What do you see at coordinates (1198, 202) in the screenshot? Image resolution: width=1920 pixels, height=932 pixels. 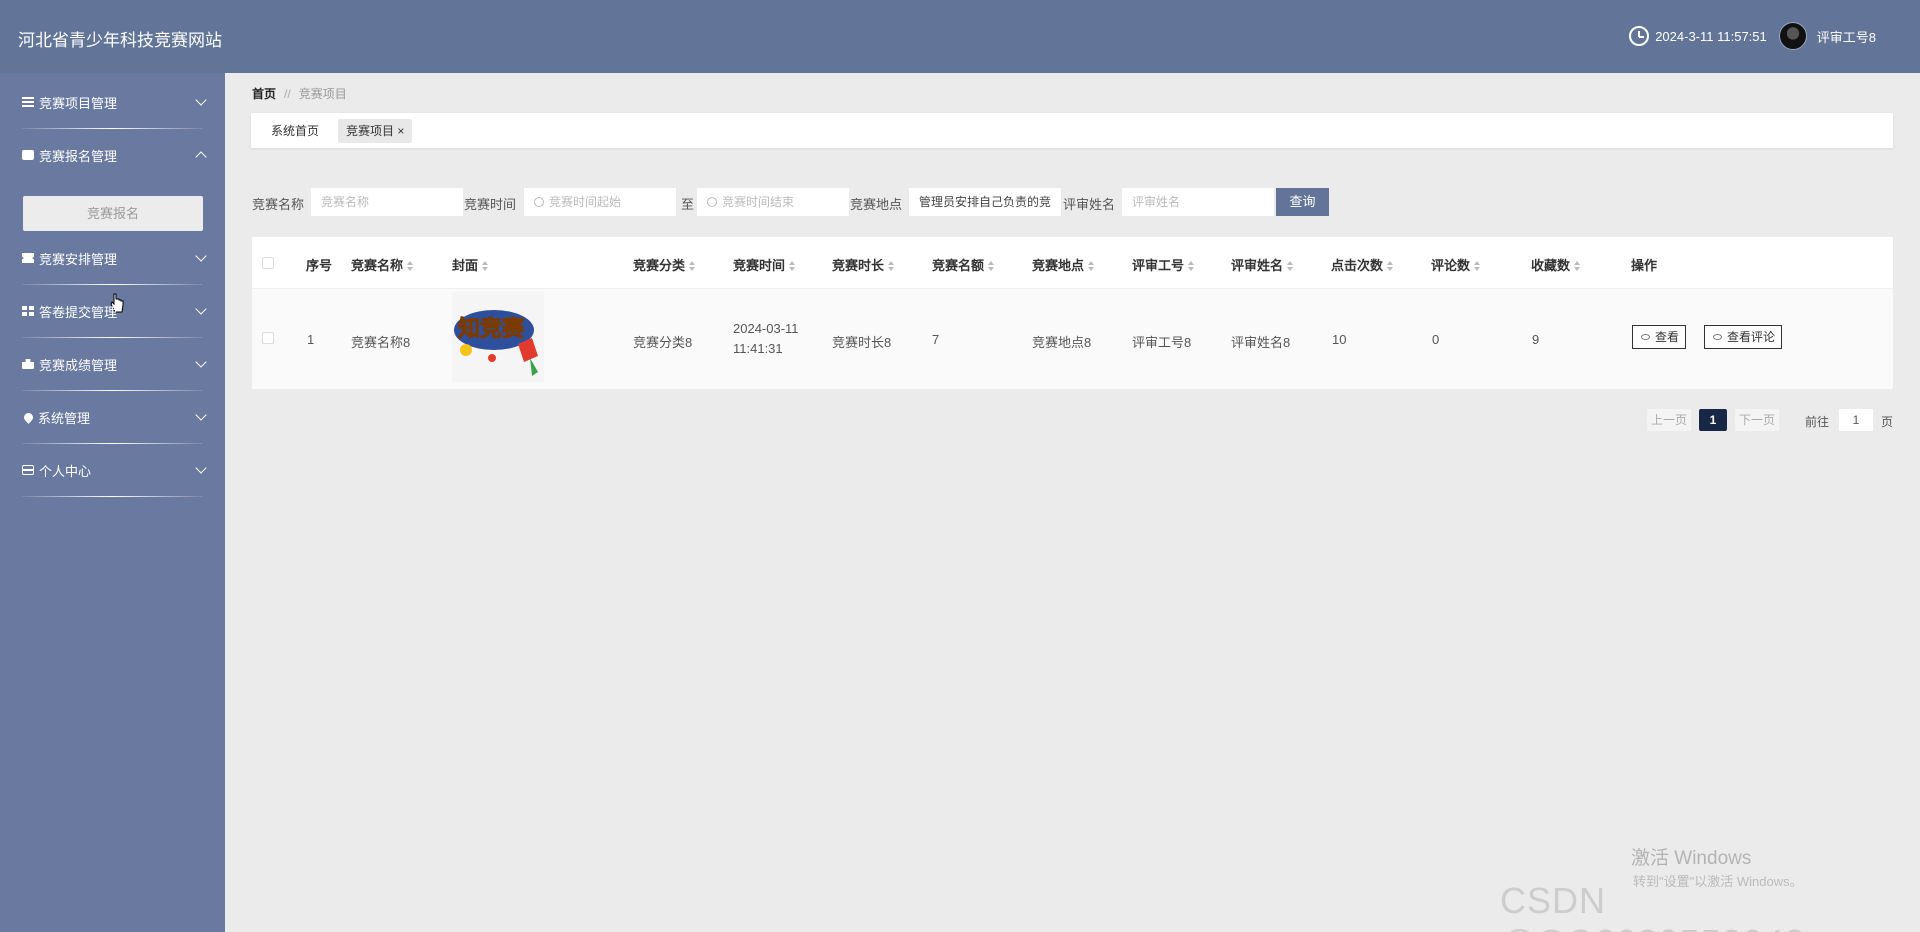 I see `reviewer-input: 评审姓名` at bounding box center [1198, 202].